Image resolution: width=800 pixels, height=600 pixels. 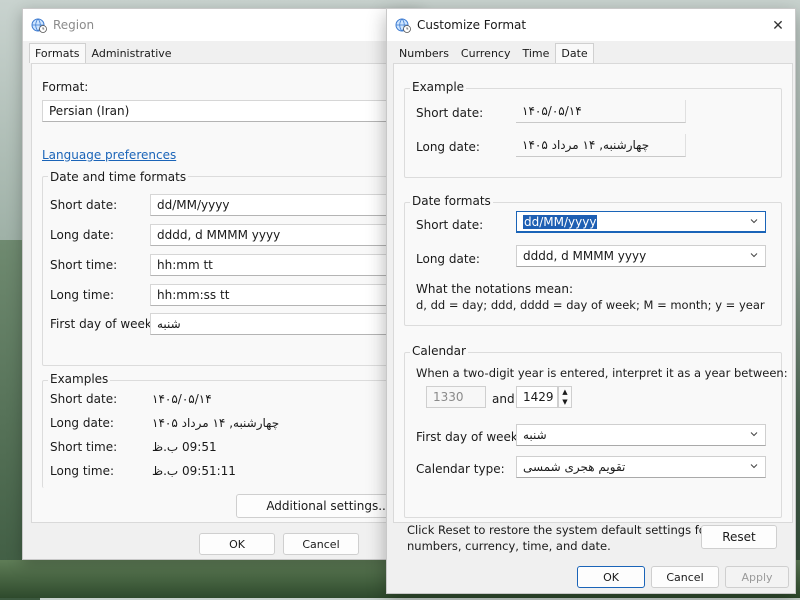 I want to click on format-label: Format:, so click(x=65, y=87).